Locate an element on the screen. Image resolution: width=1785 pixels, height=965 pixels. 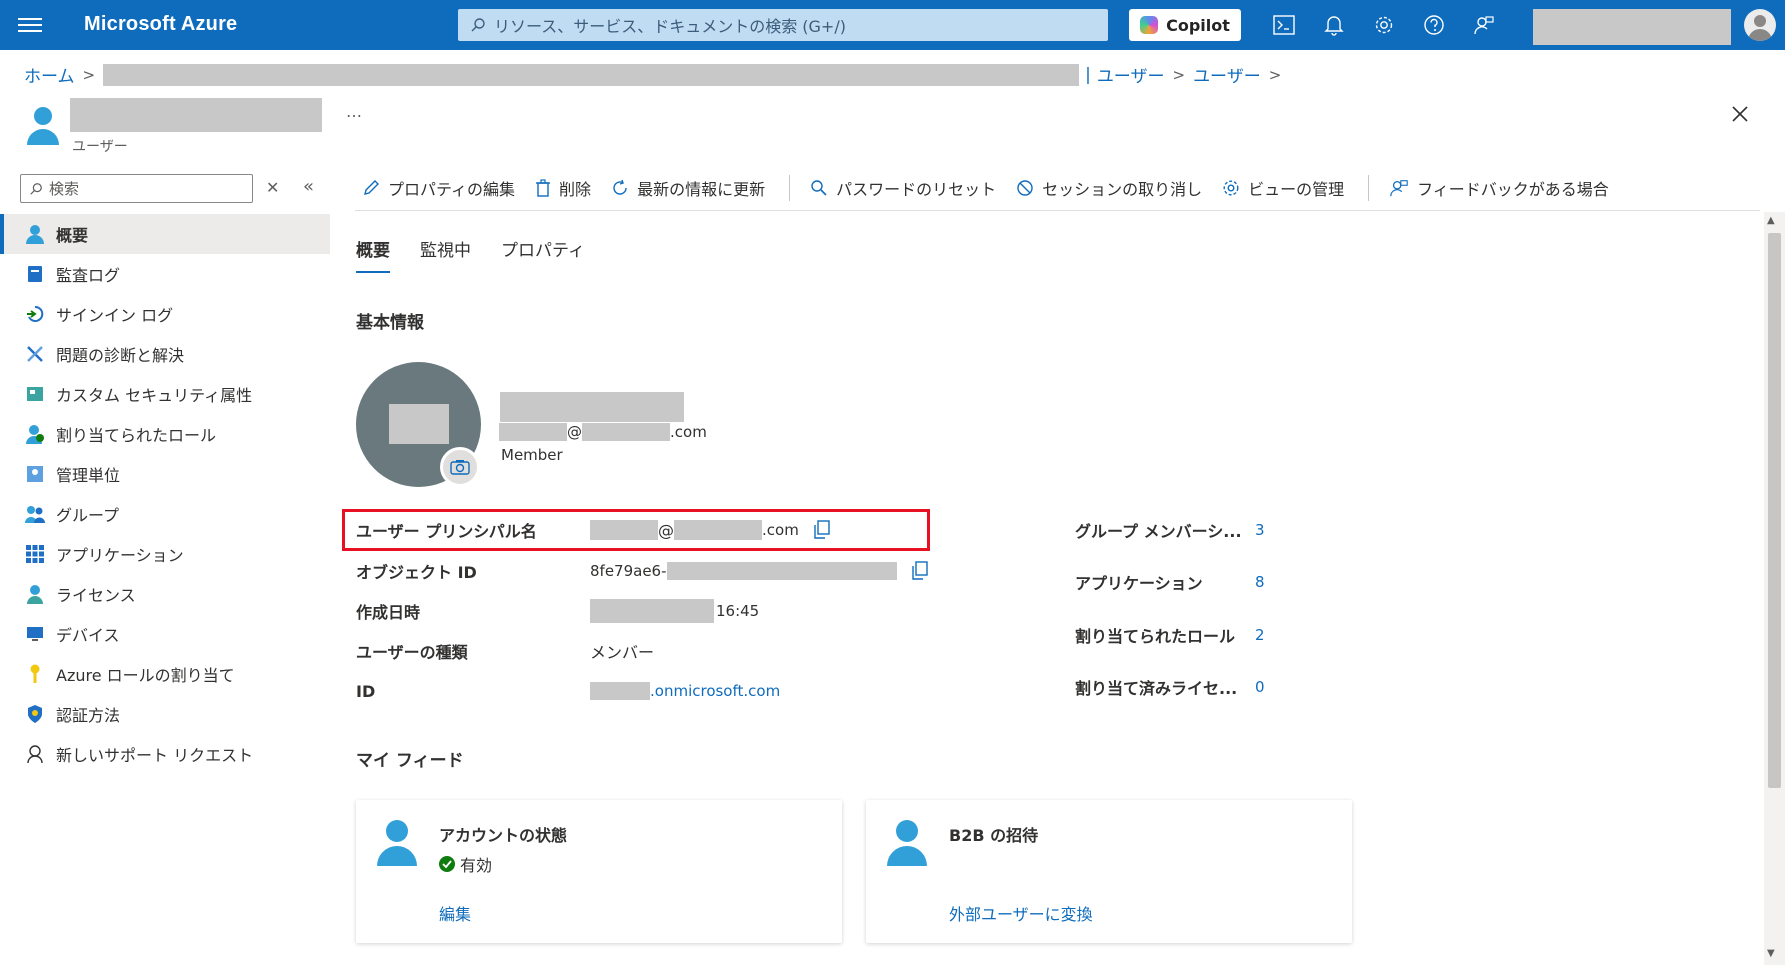
portal-brand: Microsoft Azure is located at coordinates (160, 24).